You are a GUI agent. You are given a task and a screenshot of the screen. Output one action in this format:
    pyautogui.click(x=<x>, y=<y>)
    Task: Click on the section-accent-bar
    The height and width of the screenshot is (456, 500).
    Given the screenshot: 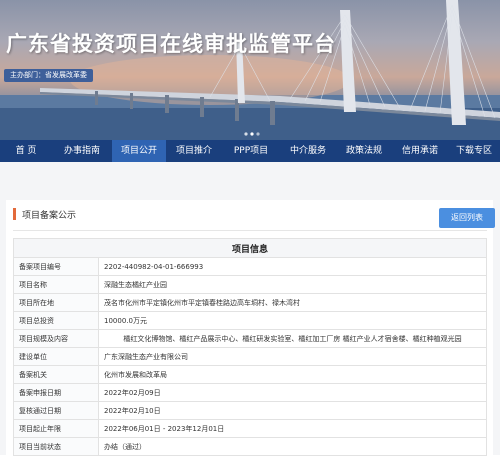 What is the action you would take?
    pyautogui.click(x=14, y=214)
    